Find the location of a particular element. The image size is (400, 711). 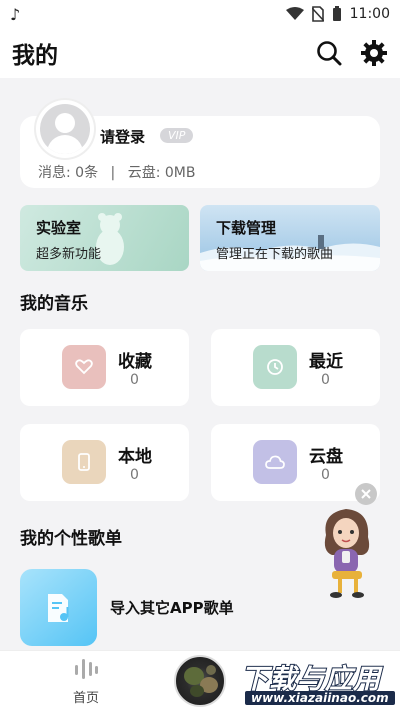

cloud-icon is located at coordinates (275, 462).